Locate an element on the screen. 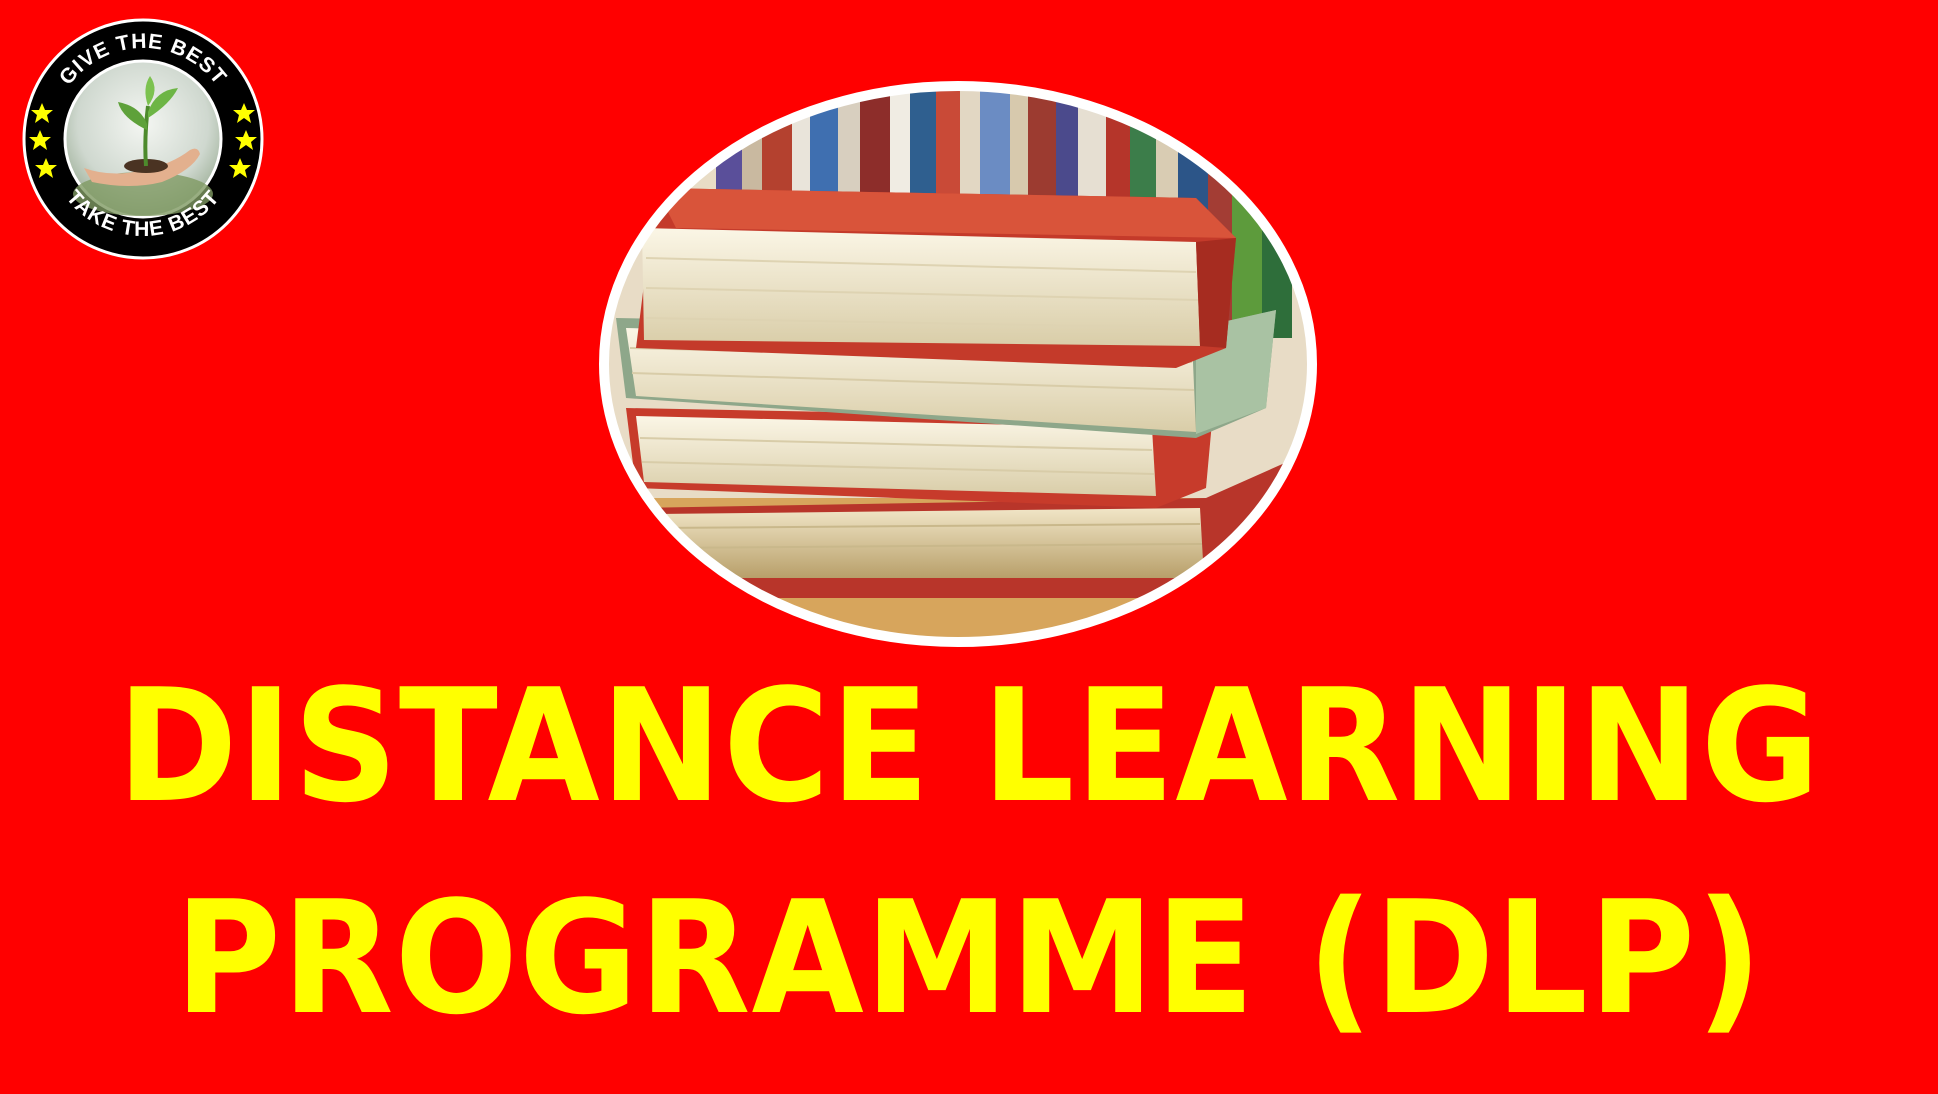  logo-badge: GIVE THE BEST TAKE THE BEST is located at coordinates (143, 139).